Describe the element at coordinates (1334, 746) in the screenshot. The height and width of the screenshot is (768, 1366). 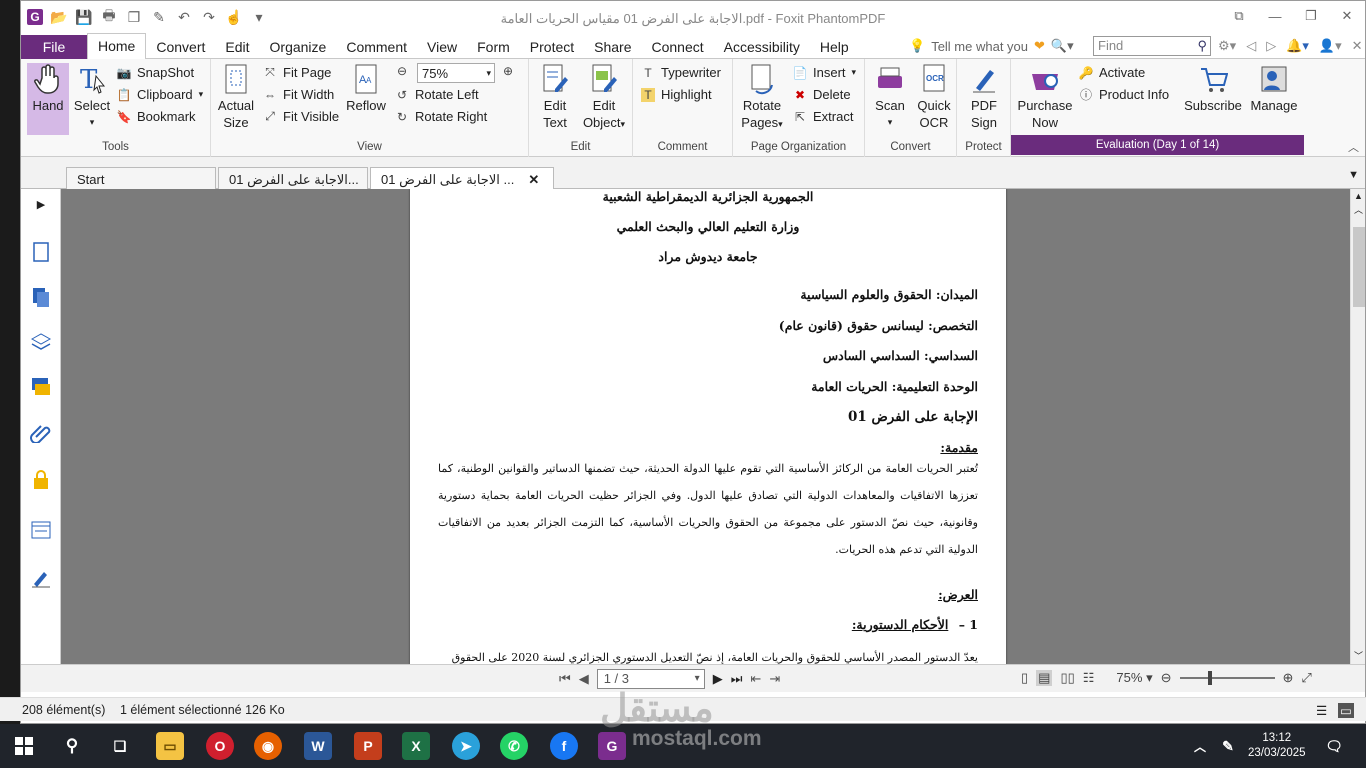
I see `notifications-icon: 🗨` at that location.